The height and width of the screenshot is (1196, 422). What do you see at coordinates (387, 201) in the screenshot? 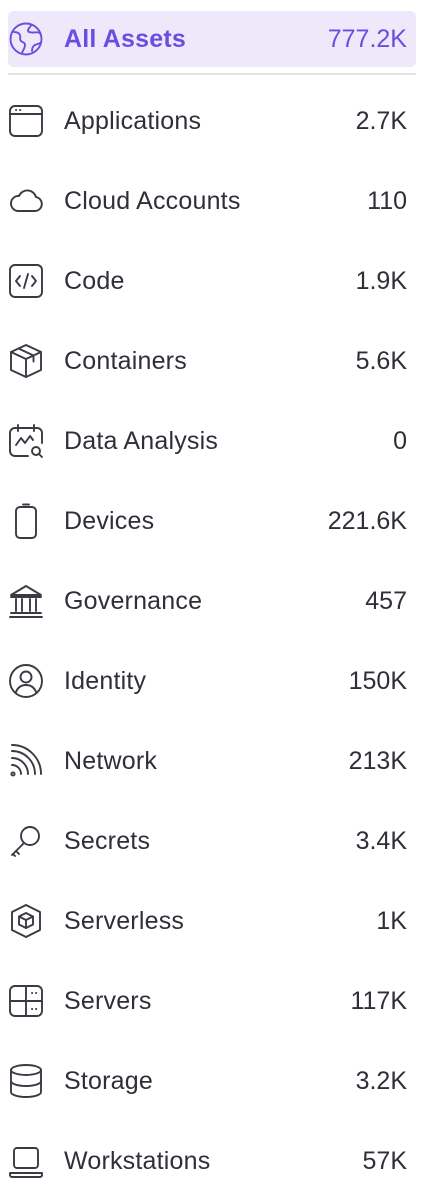
I see `nav-item-count: 110` at bounding box center [387, 201].